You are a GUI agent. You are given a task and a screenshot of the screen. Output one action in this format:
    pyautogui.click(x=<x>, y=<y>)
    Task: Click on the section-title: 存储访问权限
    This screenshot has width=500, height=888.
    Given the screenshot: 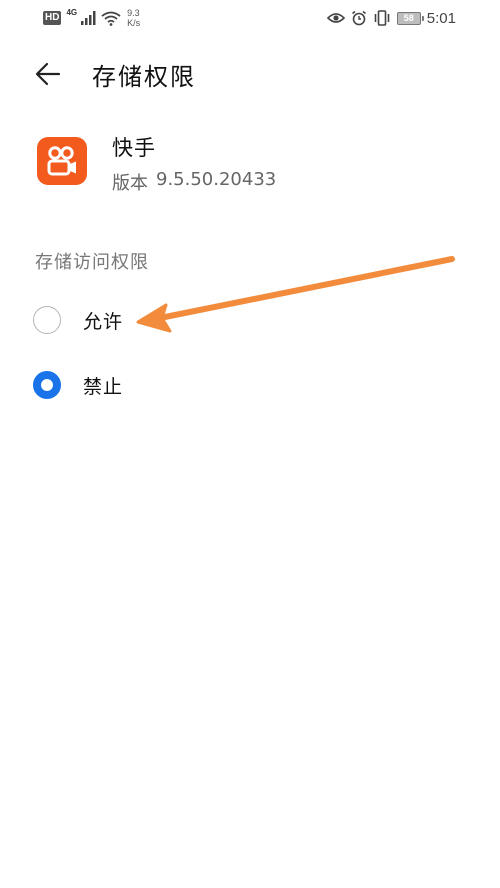 What is the action you would take?
    pyautogui.click(x=92, y=262)
    